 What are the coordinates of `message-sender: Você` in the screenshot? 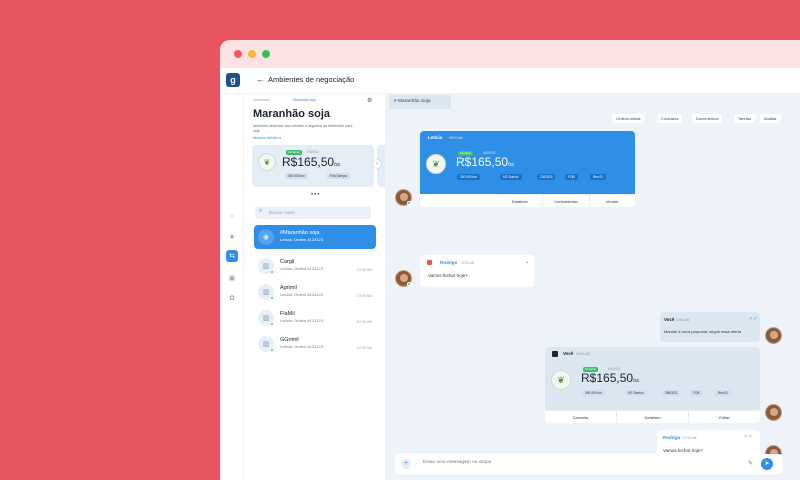 It's located at (669, 319).